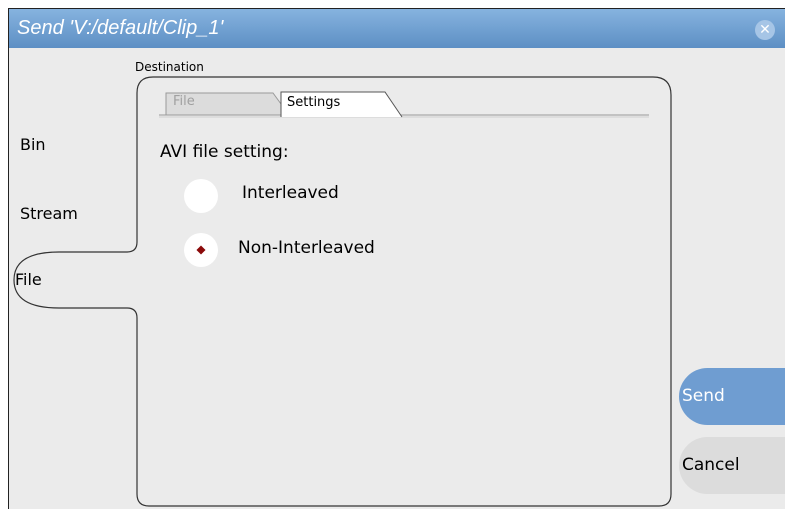 The height and width of the screenshot is (509, 785). What do you see at coordinates (290, 193) in the screenshot?
I see `interleaved-label: Interleaved` at bounding box center [290, 193].